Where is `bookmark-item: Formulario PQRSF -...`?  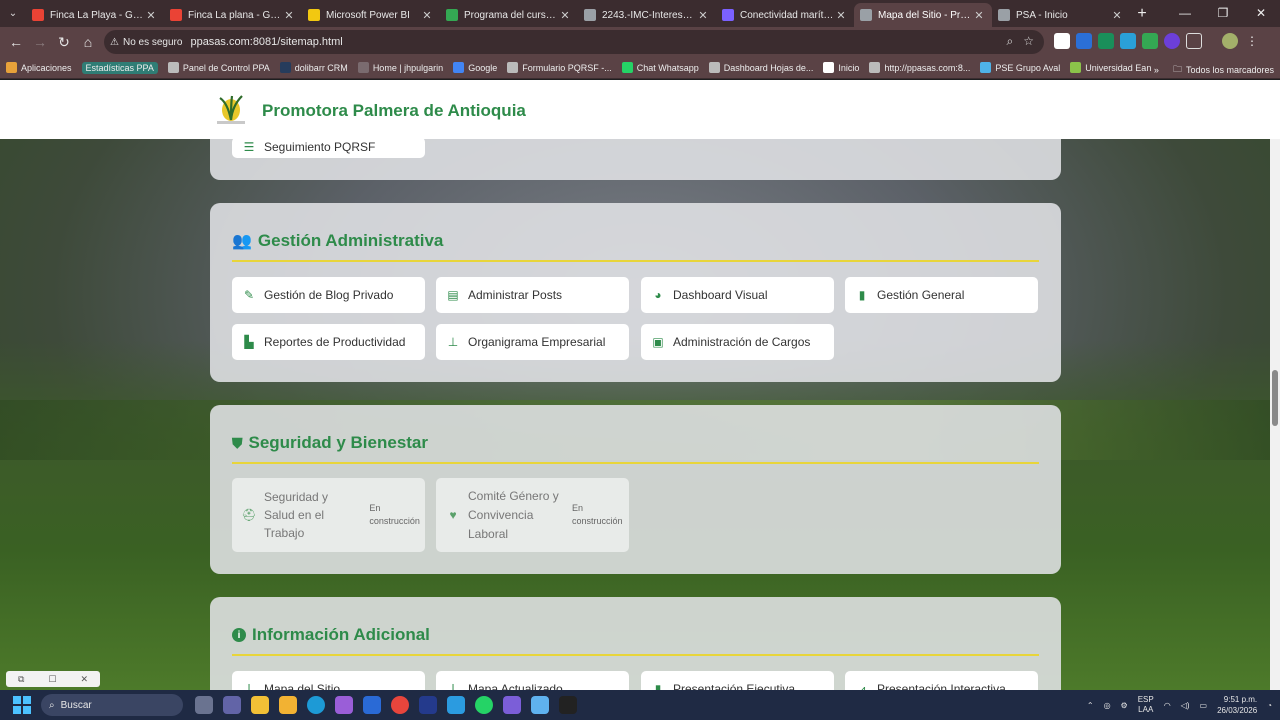 bookmark-item: Formulario PQRSF -... is located at coordinates (559, 67).